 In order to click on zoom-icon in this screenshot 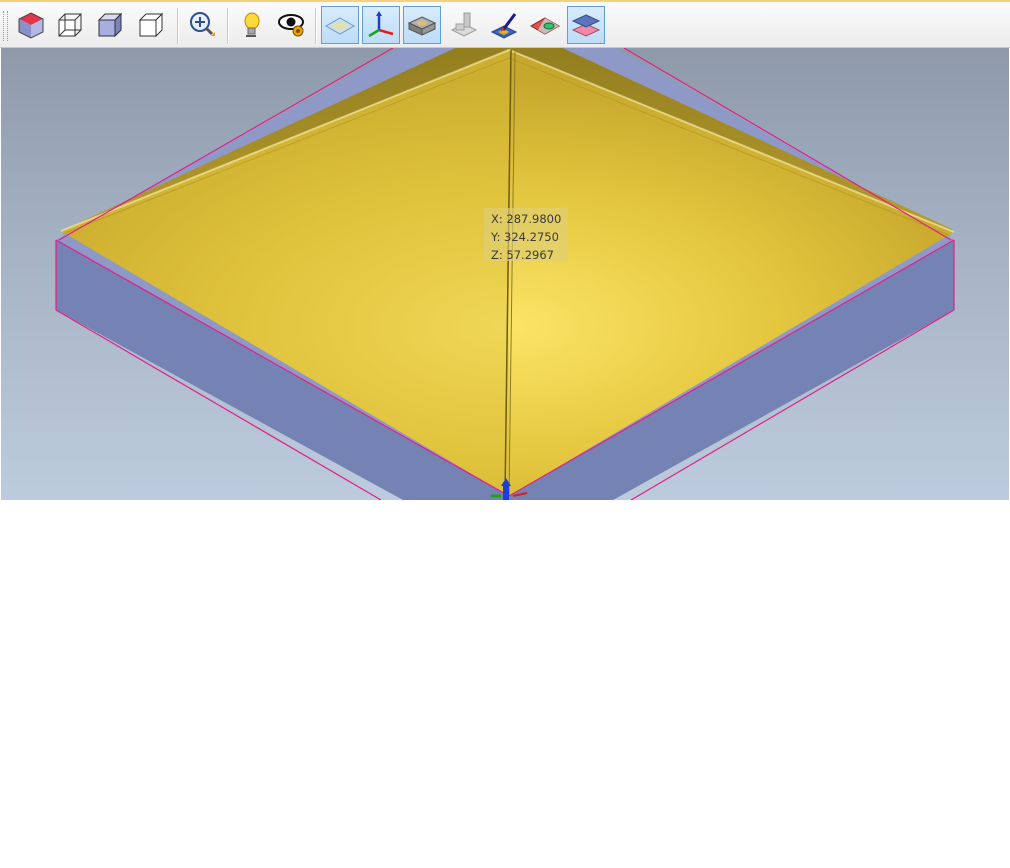, I will do `click(202, 24)`.